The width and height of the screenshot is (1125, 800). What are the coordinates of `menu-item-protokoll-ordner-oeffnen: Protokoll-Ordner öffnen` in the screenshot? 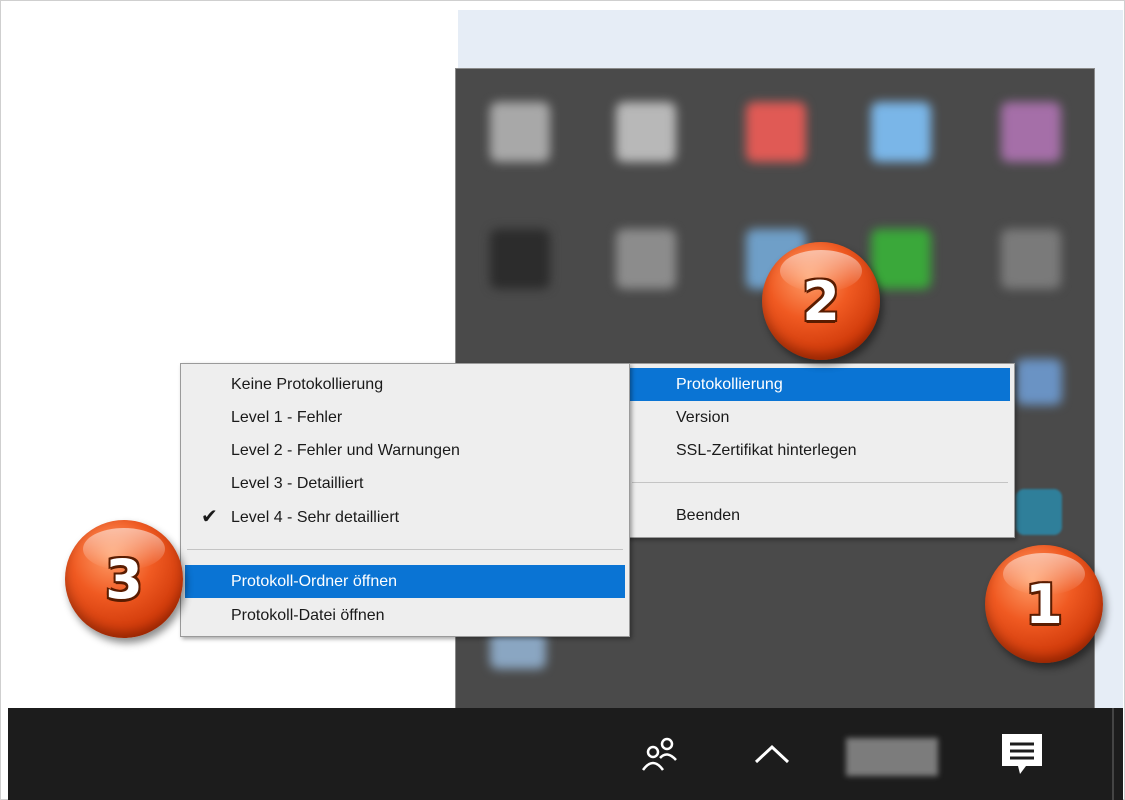 It's located at (405, 581).